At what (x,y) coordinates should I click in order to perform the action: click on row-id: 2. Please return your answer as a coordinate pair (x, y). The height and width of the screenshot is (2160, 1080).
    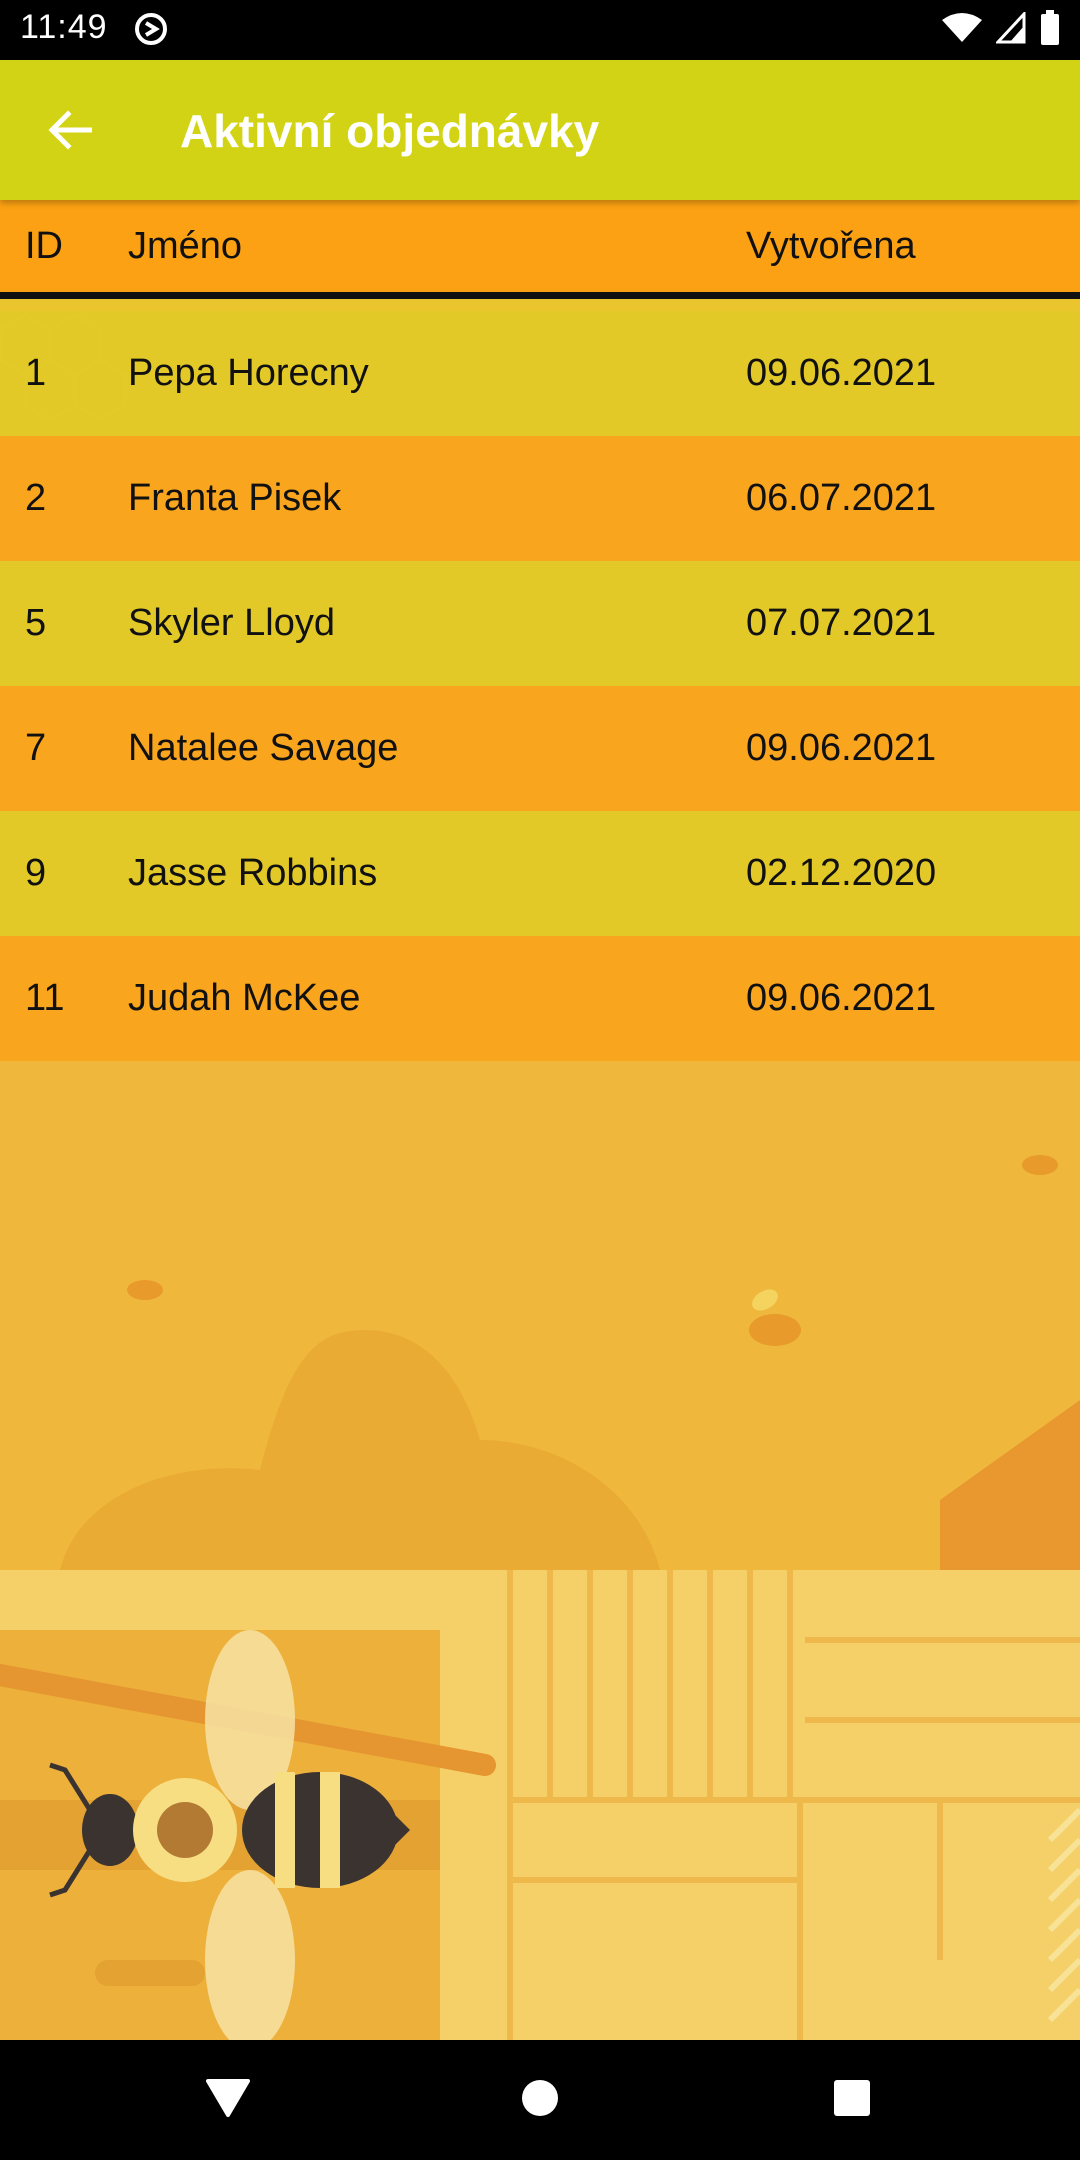
    Looking at the image, I should click on (36, 498).